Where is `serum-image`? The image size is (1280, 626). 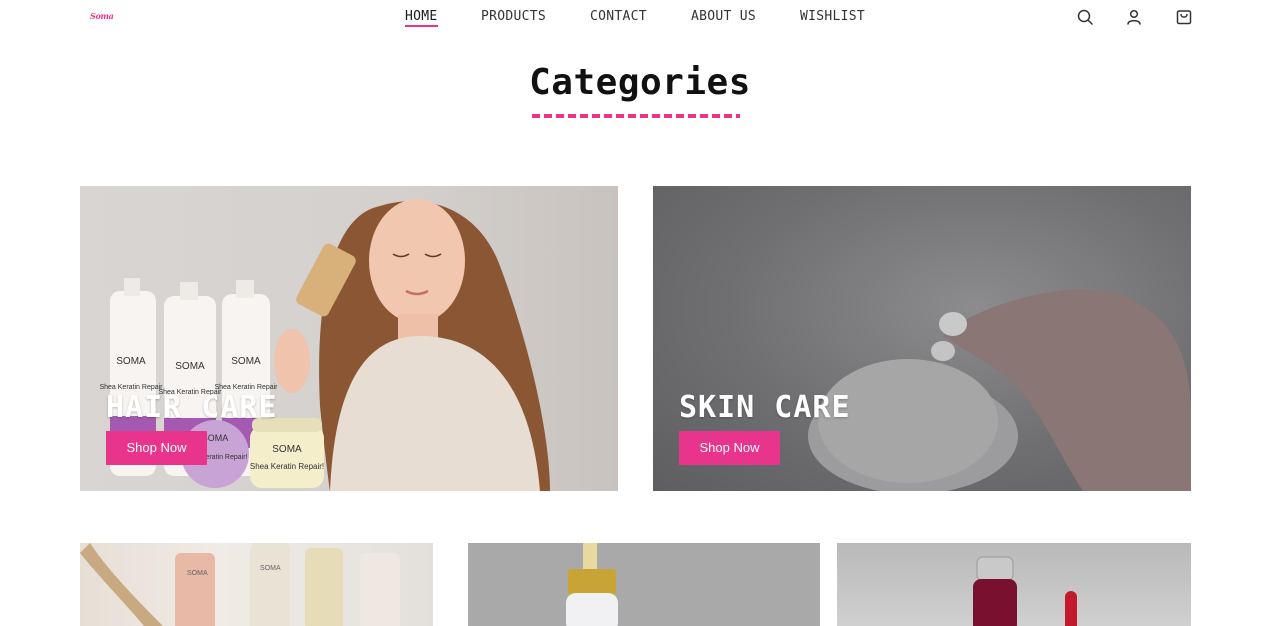
serum-image is located at coordinates (592, 584).